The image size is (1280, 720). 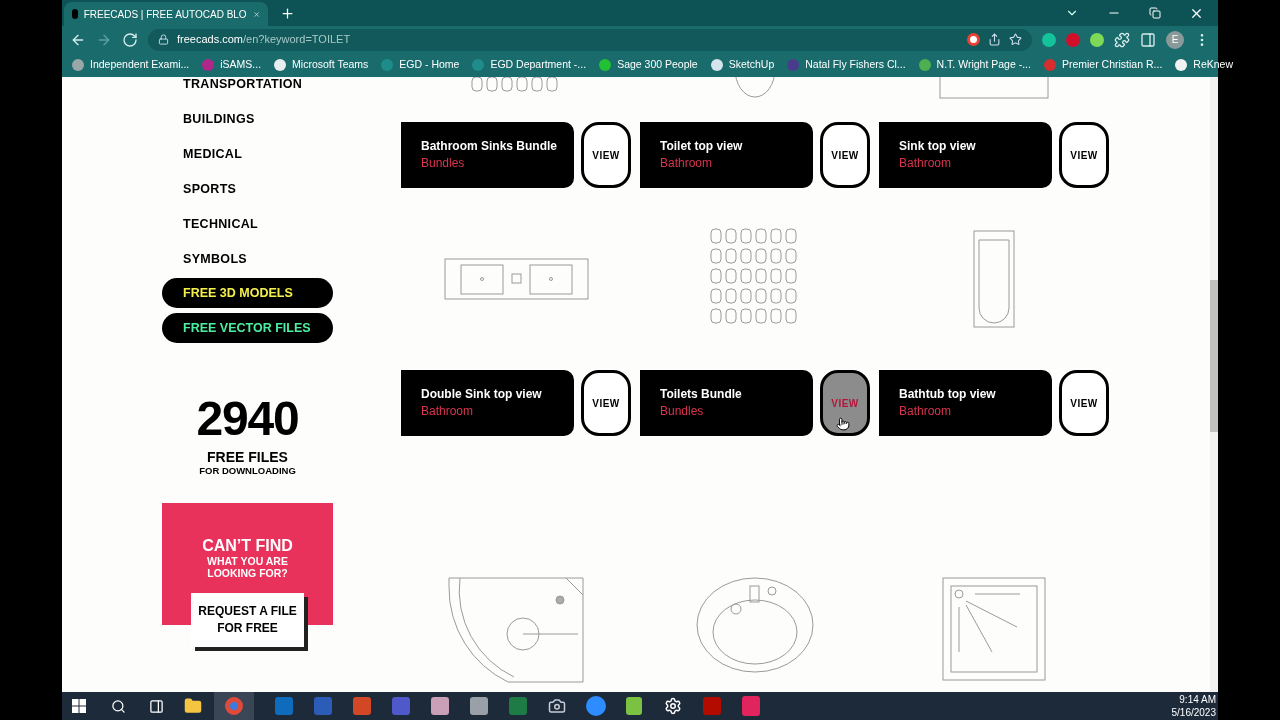 What do you see at coordinates (1122, 39) in the screenshot?
I see `extensions-icon` at bounding box center [1122, 39].